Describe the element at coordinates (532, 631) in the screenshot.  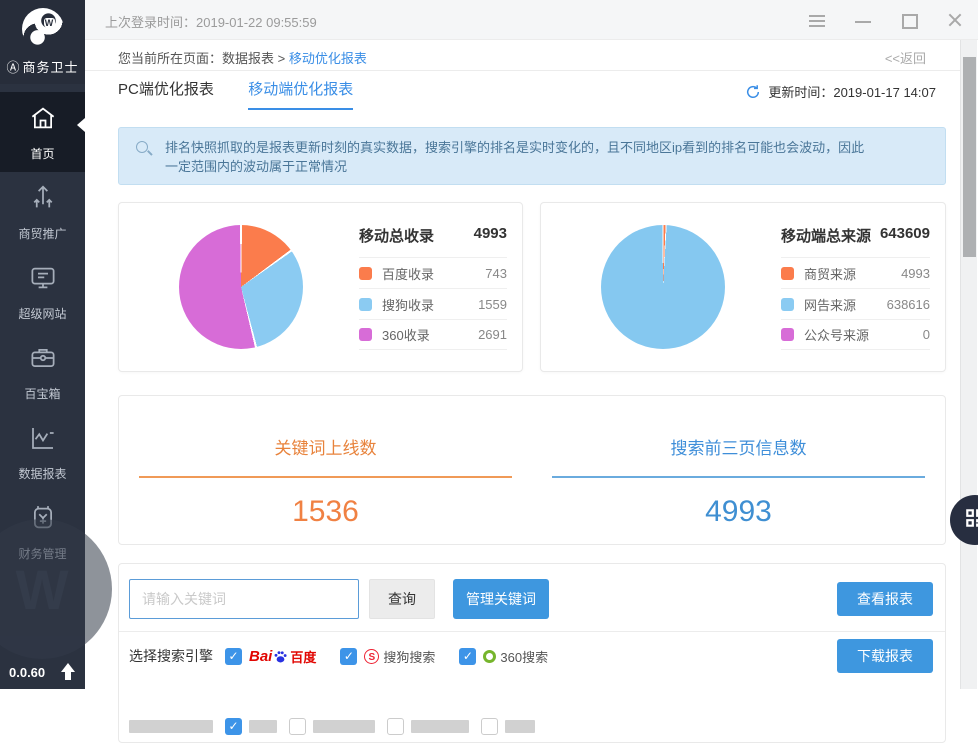
I see `divider` at that location.